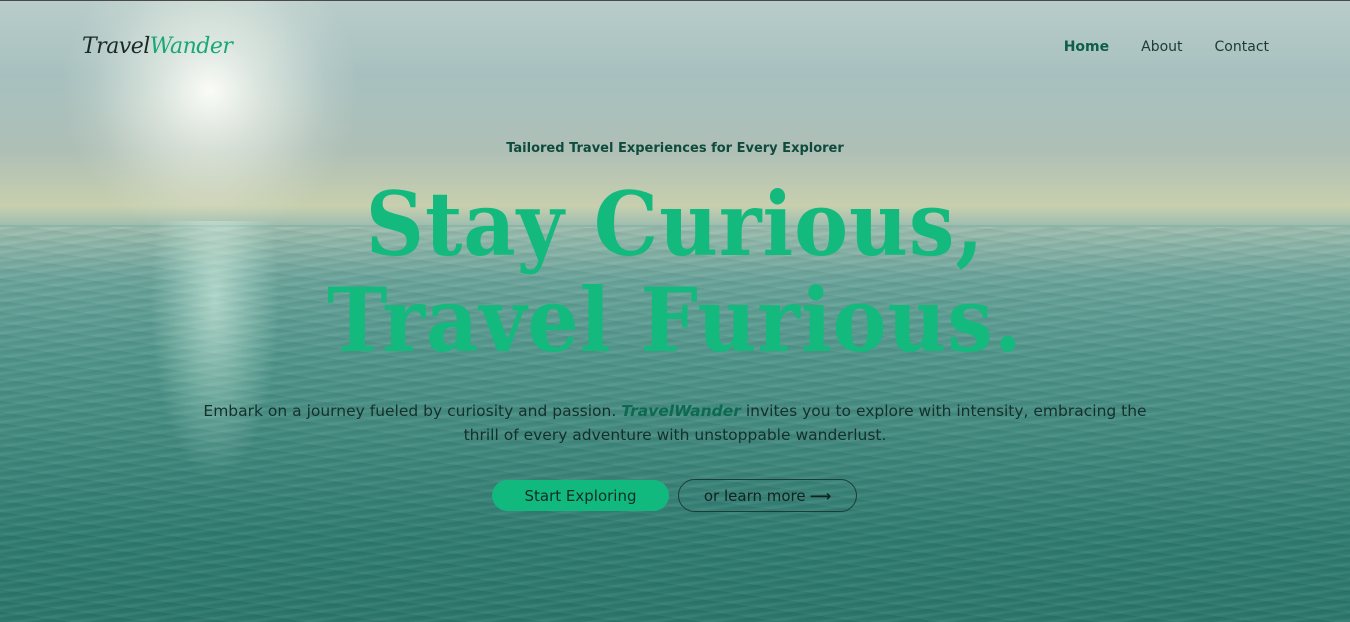  Describe the element at coordinates (116, 46) in the screenshot. I see `logo-text-travel: Travel` at that location.